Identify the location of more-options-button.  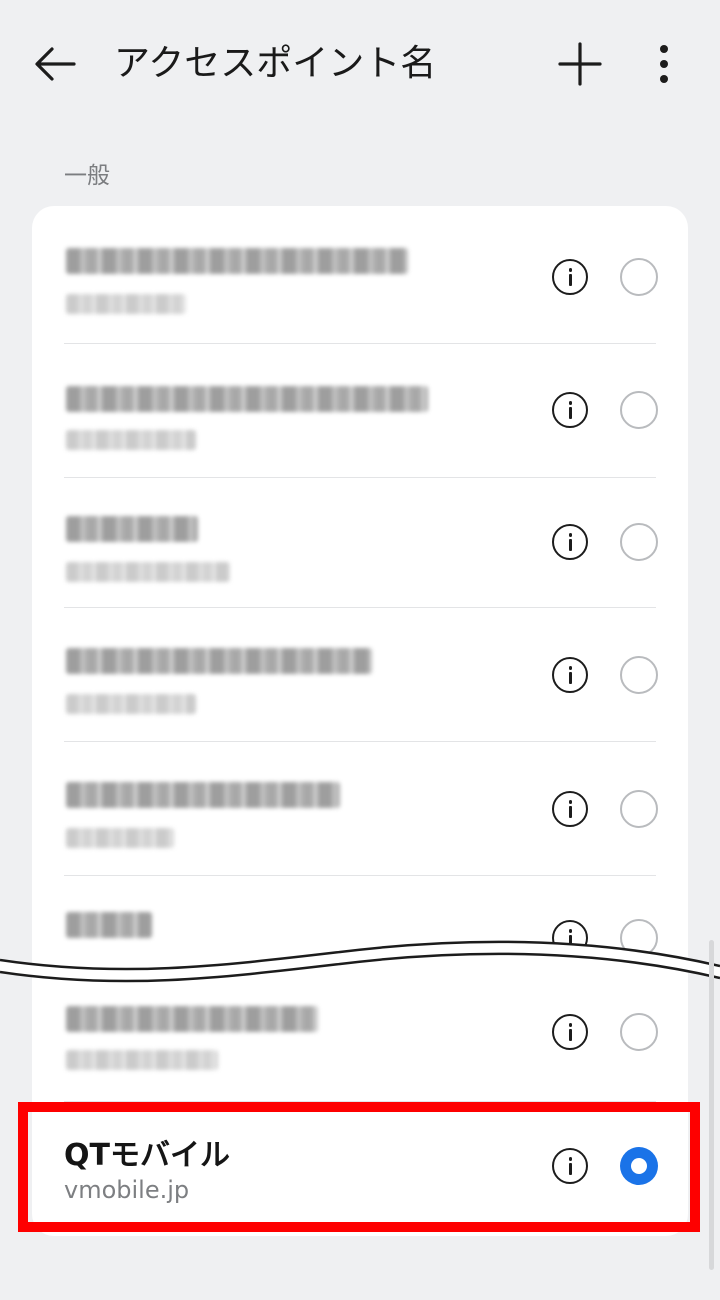
(664, 64).